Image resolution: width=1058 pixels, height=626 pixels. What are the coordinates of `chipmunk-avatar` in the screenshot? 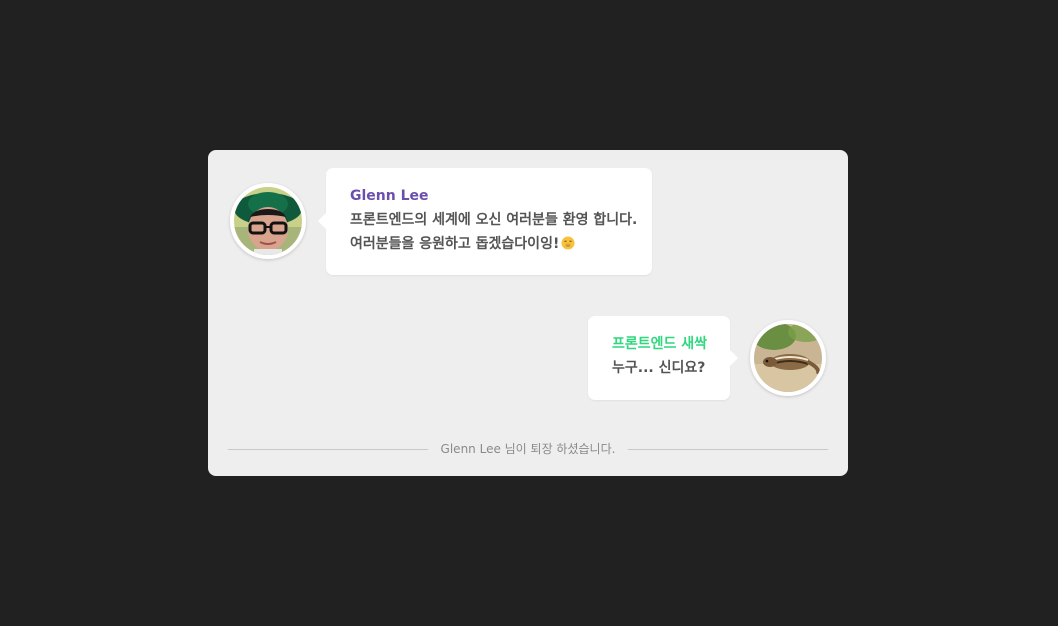 It's located at (788, 358).